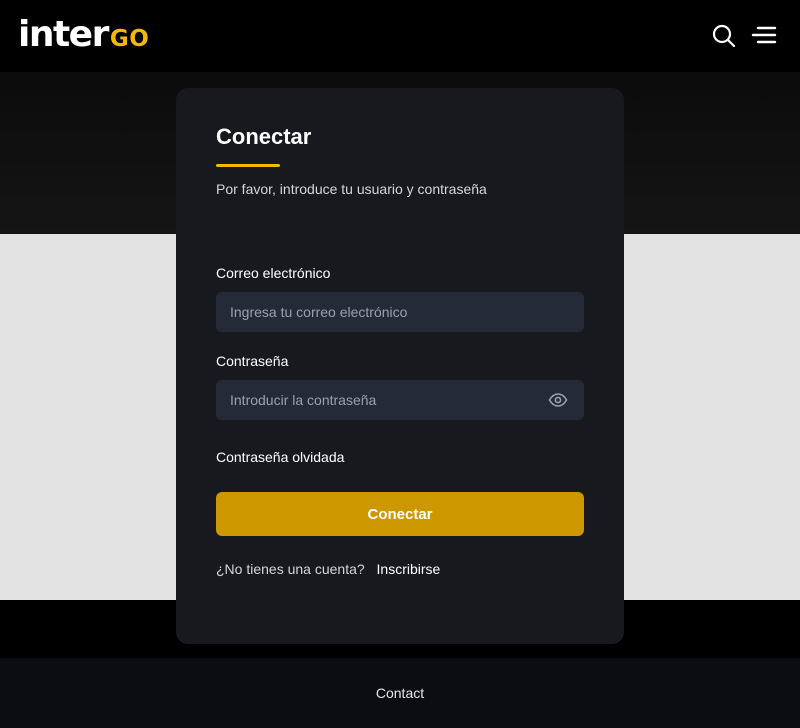 The image size is (800, 728). Describe the element at coordinates (409, 569) in the screenshot. I see `signup-link: Inscribirse` at that location.